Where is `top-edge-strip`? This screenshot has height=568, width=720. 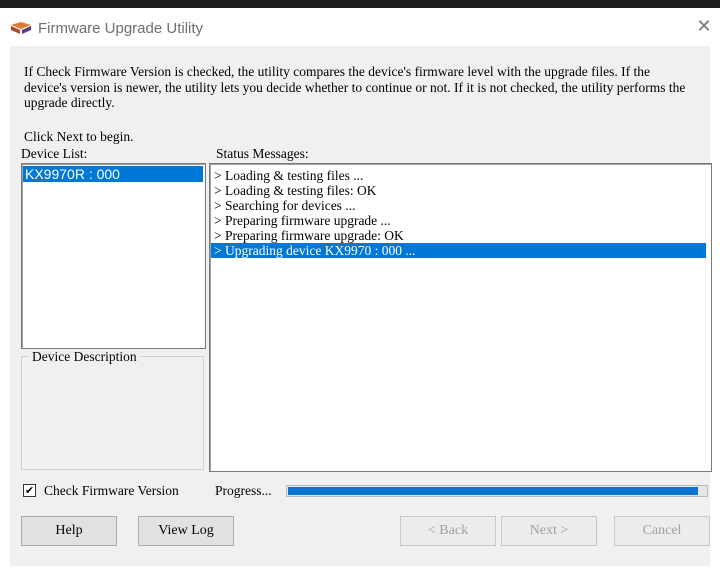 top-edge-strip is located at coordinates (360, 4).